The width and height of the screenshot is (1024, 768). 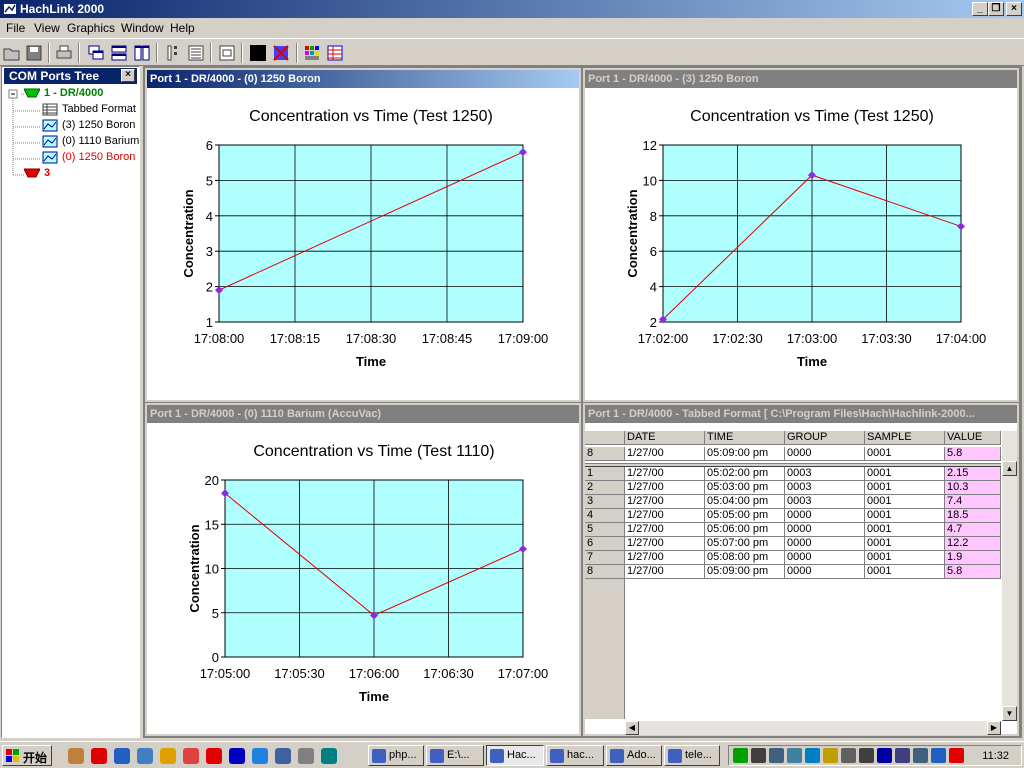 What do you see at coordinates (830, 755) in the screenshot?
I see `pencil-icon` at bounding box center [830, 755].